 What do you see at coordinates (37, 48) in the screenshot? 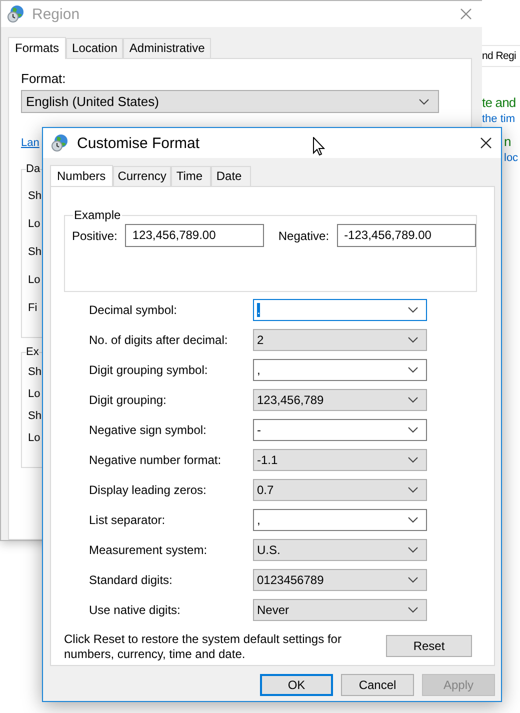
I see `tab: Formats` at bounding box center [37, 48].